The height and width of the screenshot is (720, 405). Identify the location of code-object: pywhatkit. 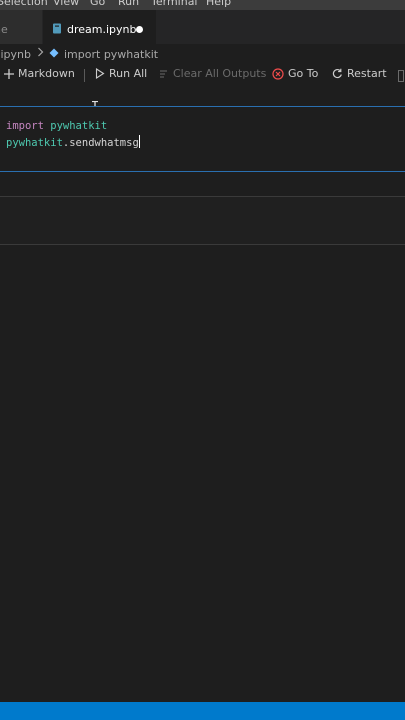
(34, 143).